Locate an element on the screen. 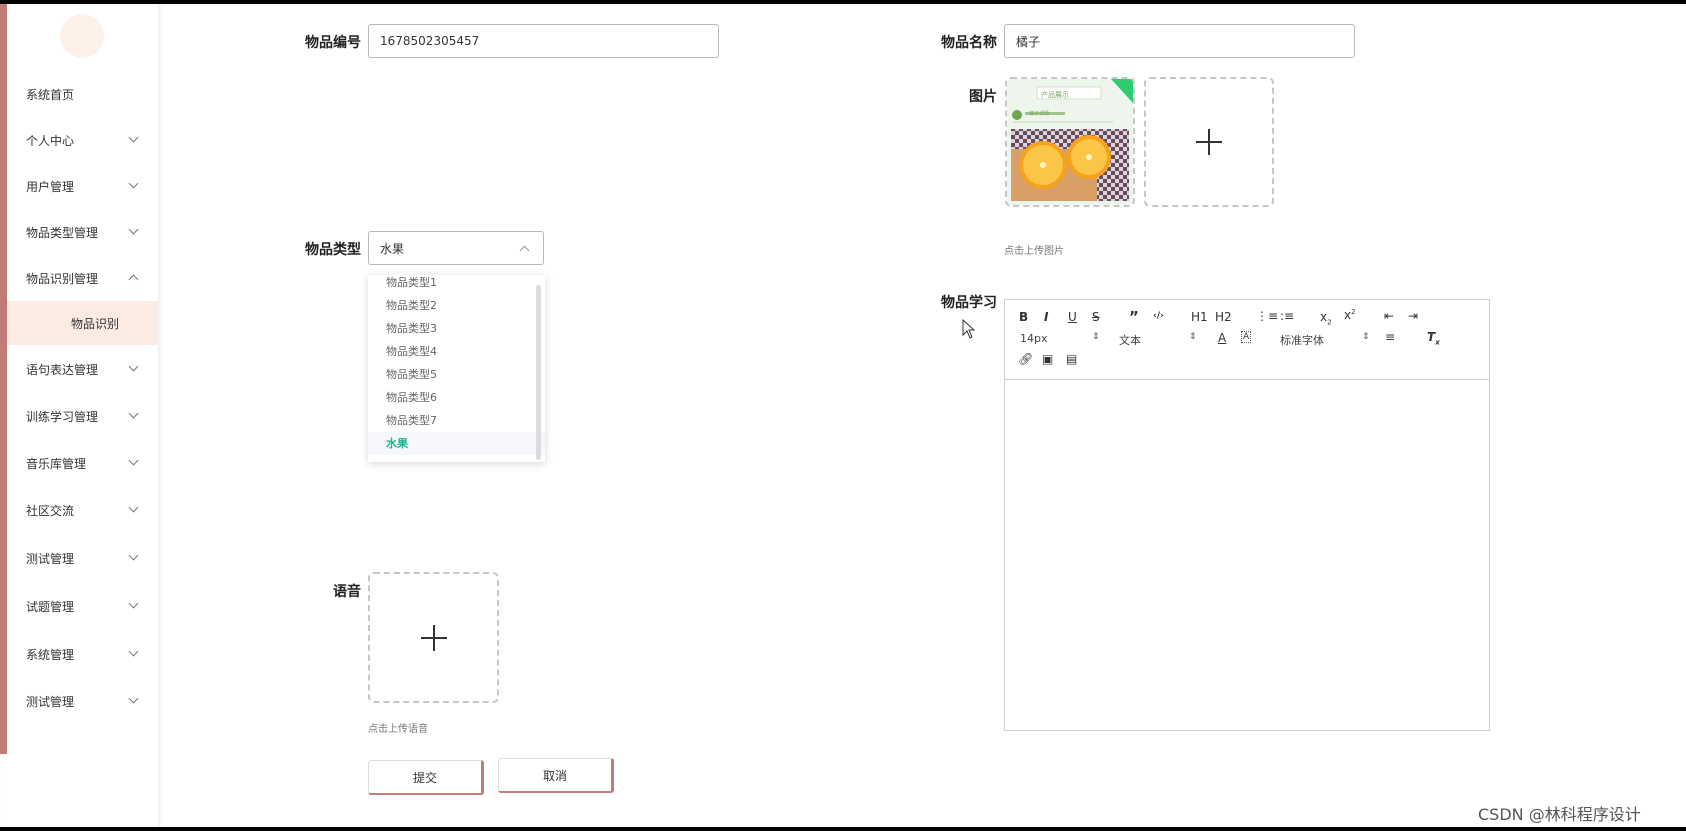 The width and height of the screenshot is (1686, 831). sidebar-item-label: 试题管理 is located at coordinates (50, 606).